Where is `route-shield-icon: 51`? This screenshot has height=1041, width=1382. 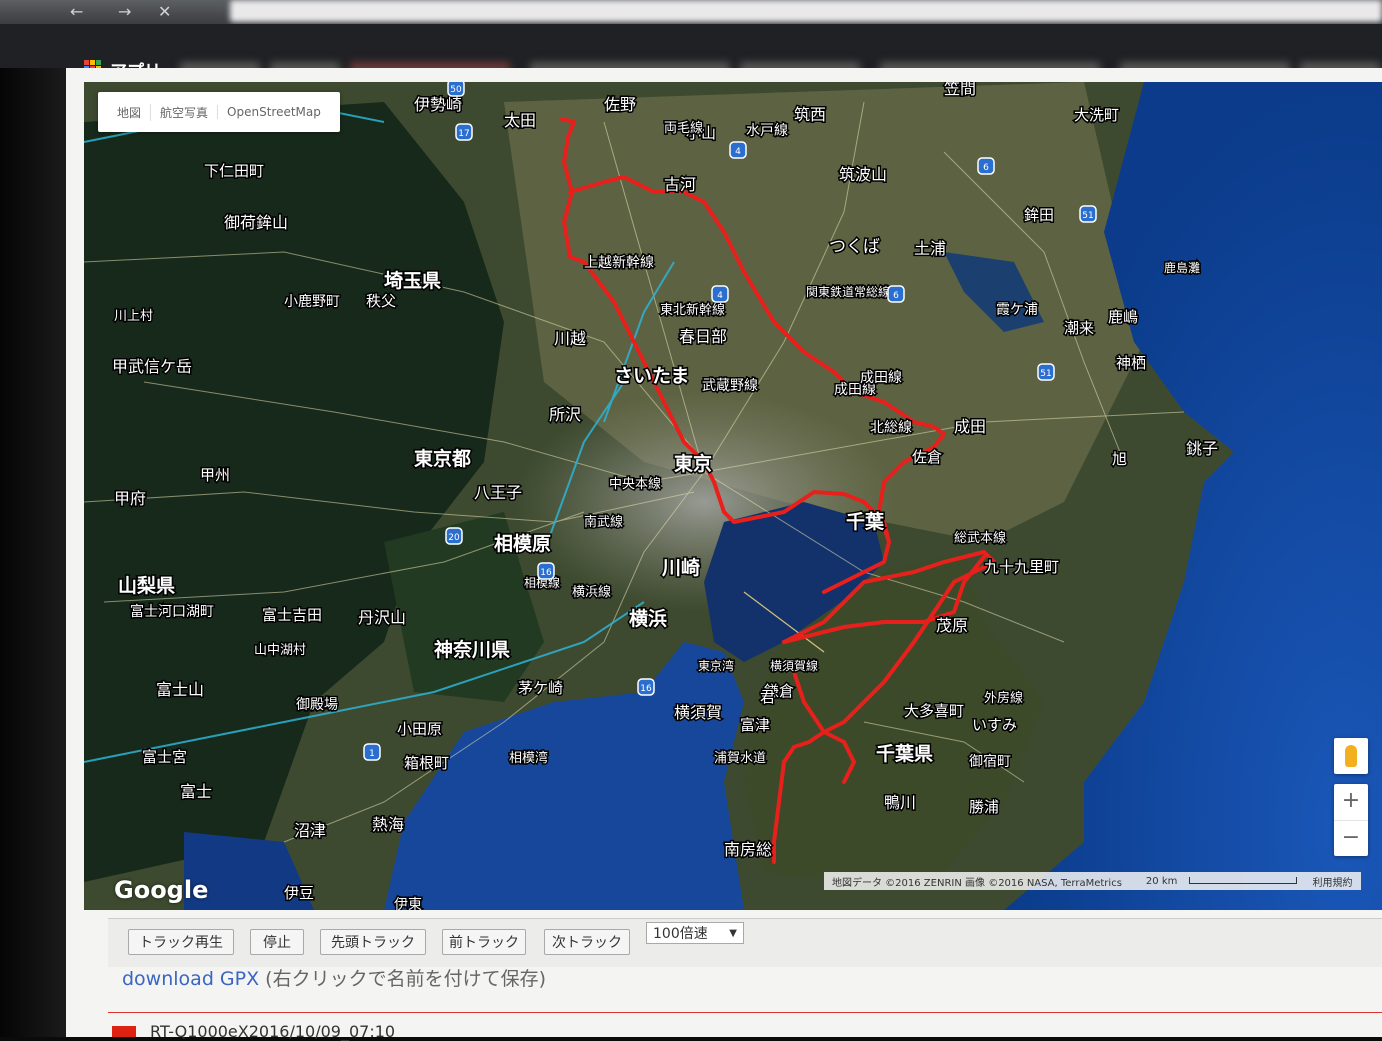 route-shield-icon: 51 is located at coordinates (1046, 372).